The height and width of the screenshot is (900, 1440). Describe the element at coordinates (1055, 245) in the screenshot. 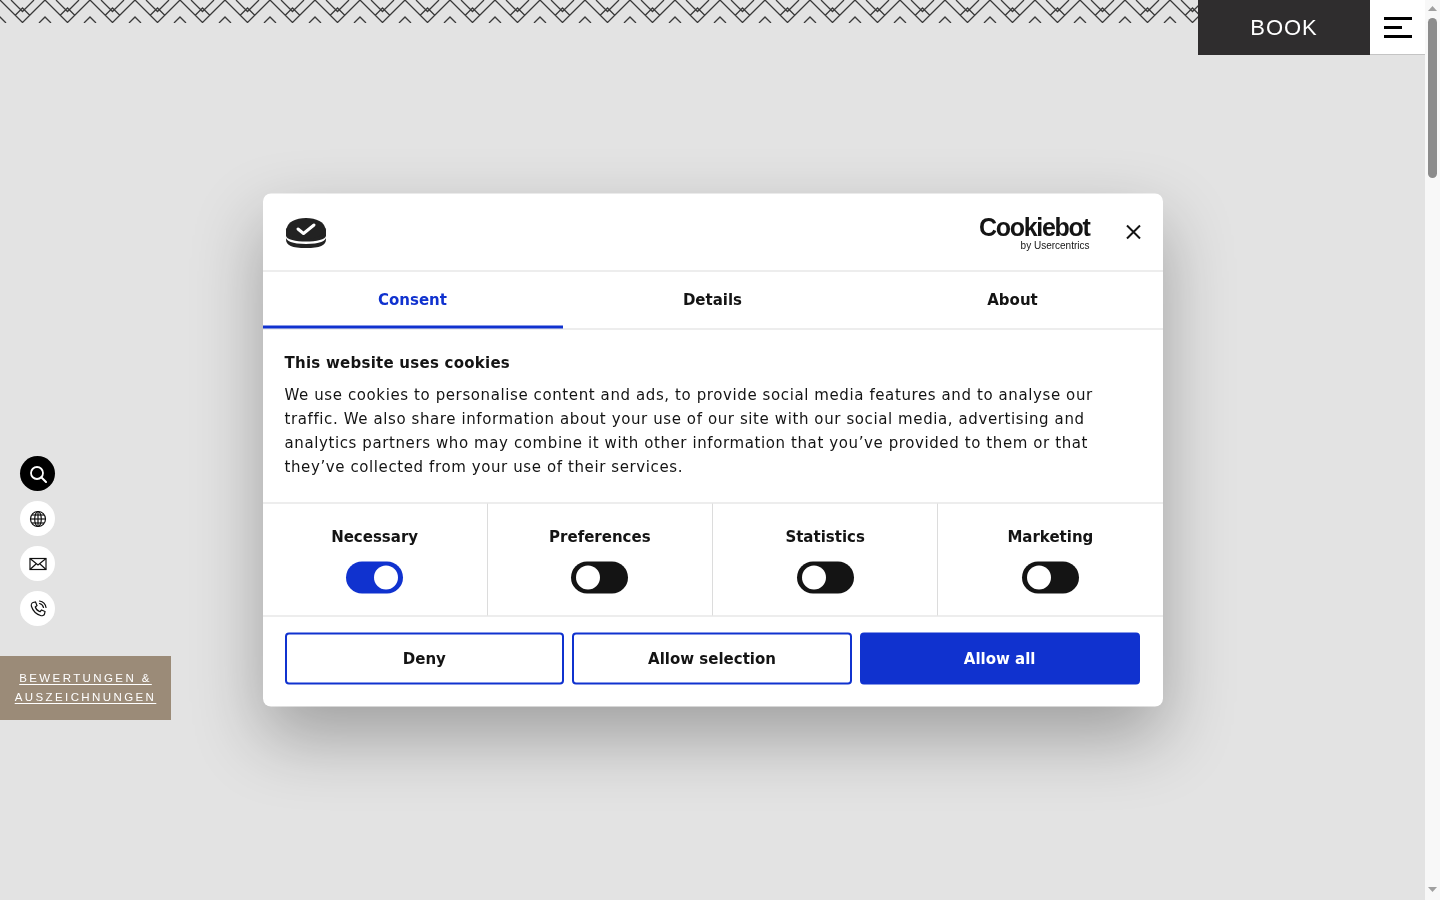

I see `brand-byline: by Usercentrics` at that location.